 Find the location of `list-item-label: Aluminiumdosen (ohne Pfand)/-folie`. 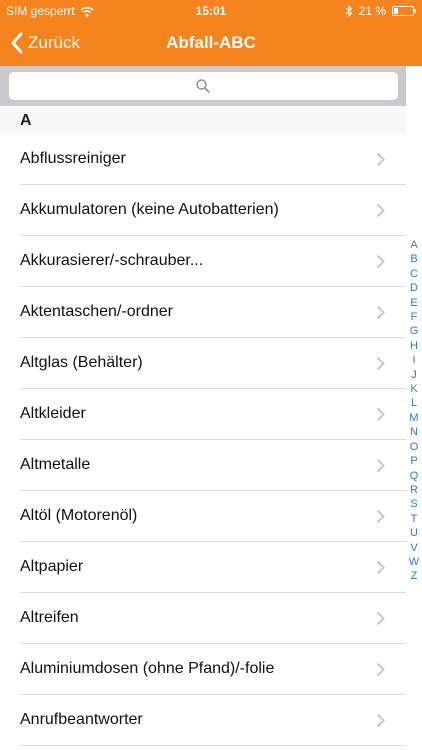

list-item-label: Aluminiumdosen (ohne Pfand)/-folie is located at coordinates (147, 668).